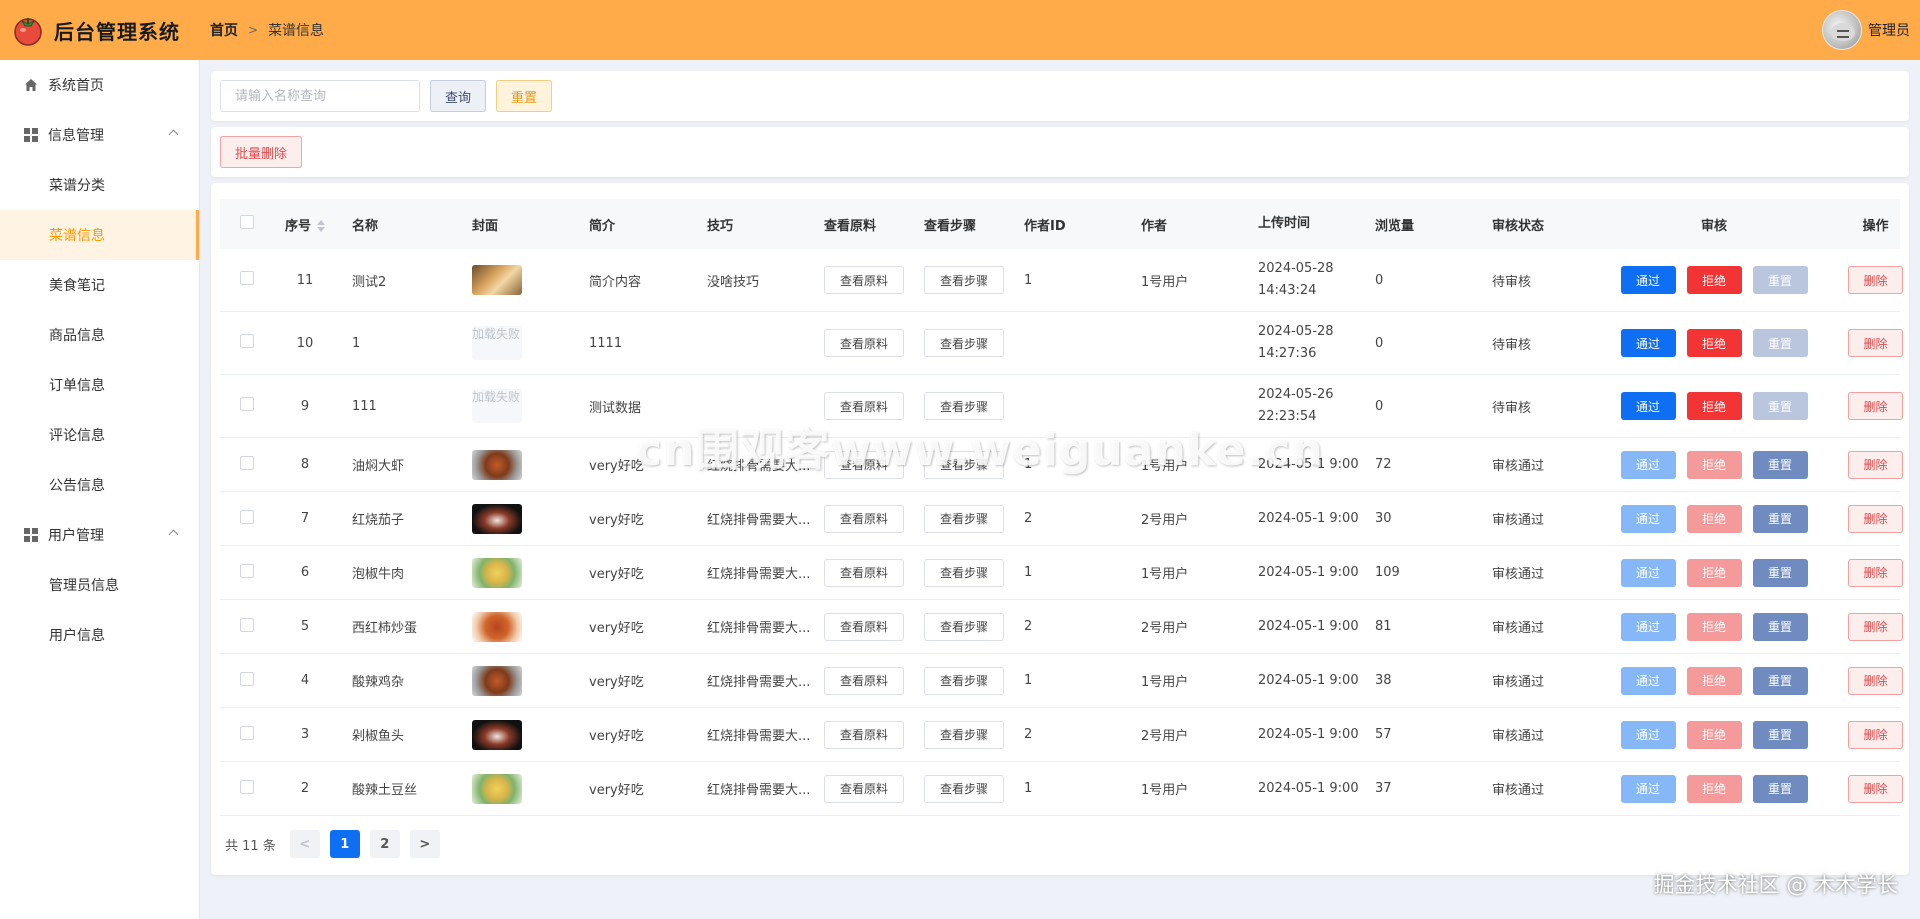 The width and height of the screenshot is (1920, 919). What do you see at coordinates (99, 135) in the screenshot?
I see `sidebar-group-info: 信息管理` at bounding box center [99, 135].